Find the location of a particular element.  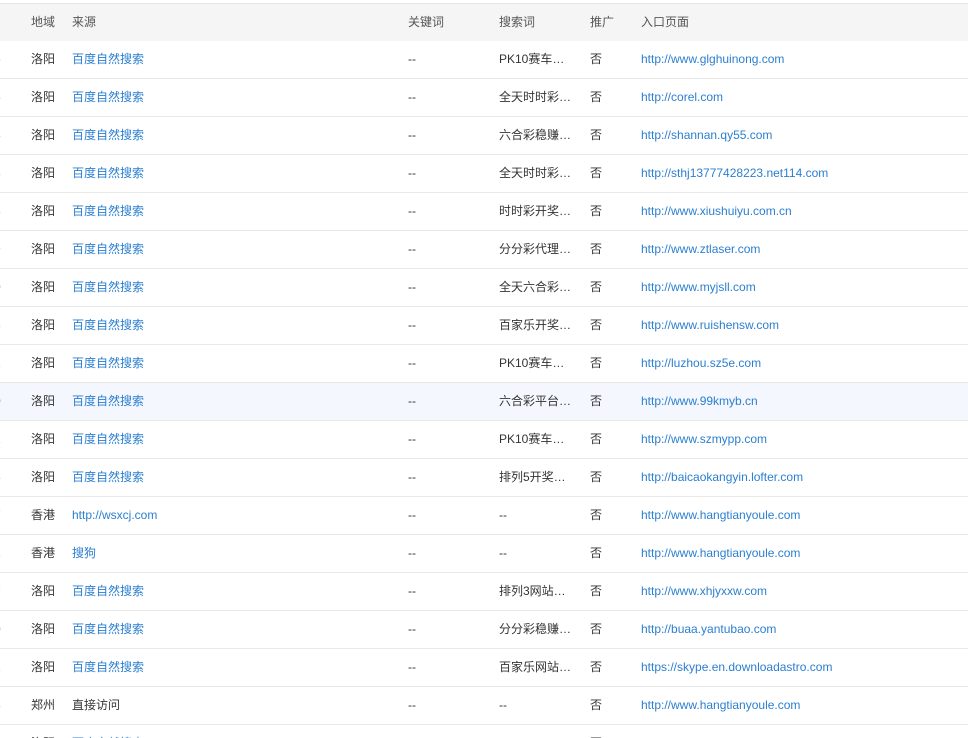

header-keyword: 关键词 is located at coordinates (438, 22).